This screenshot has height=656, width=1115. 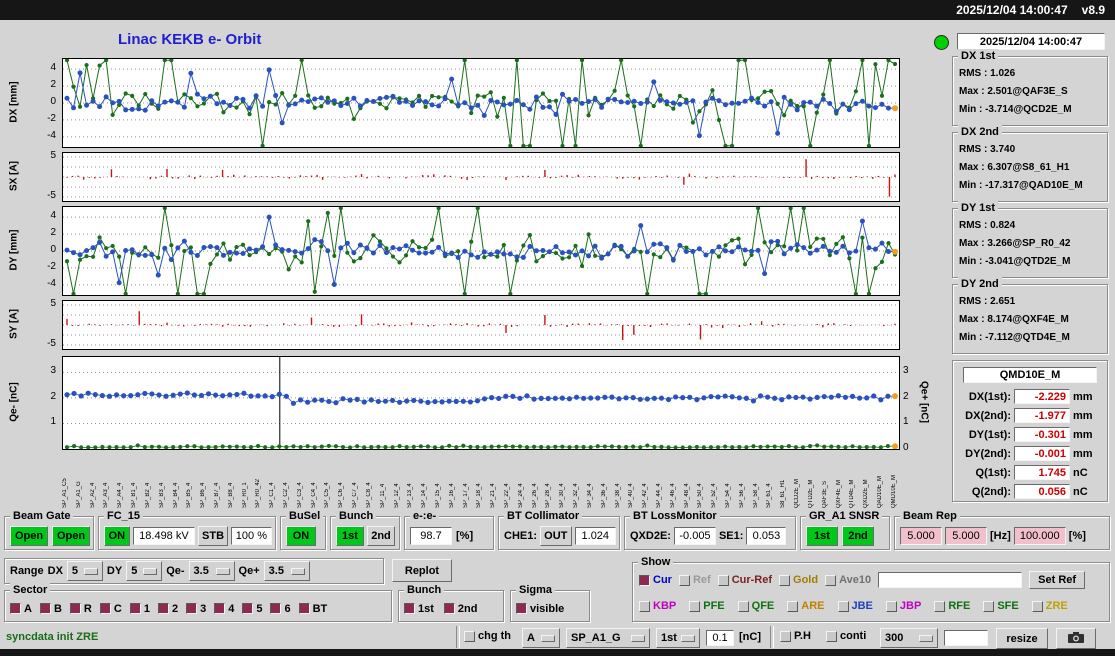 I want to click on range-qep-dropdown: 3.5, so click(x=286, y=571).